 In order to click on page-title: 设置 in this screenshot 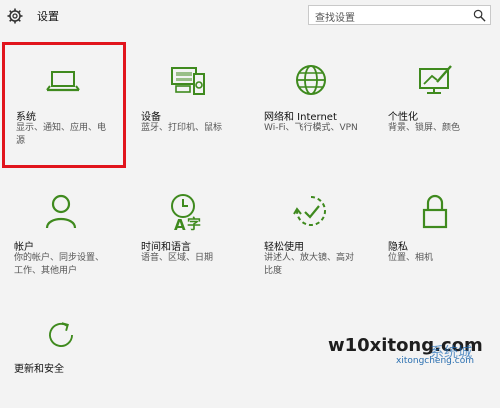, I will do `click(48, 16)`.